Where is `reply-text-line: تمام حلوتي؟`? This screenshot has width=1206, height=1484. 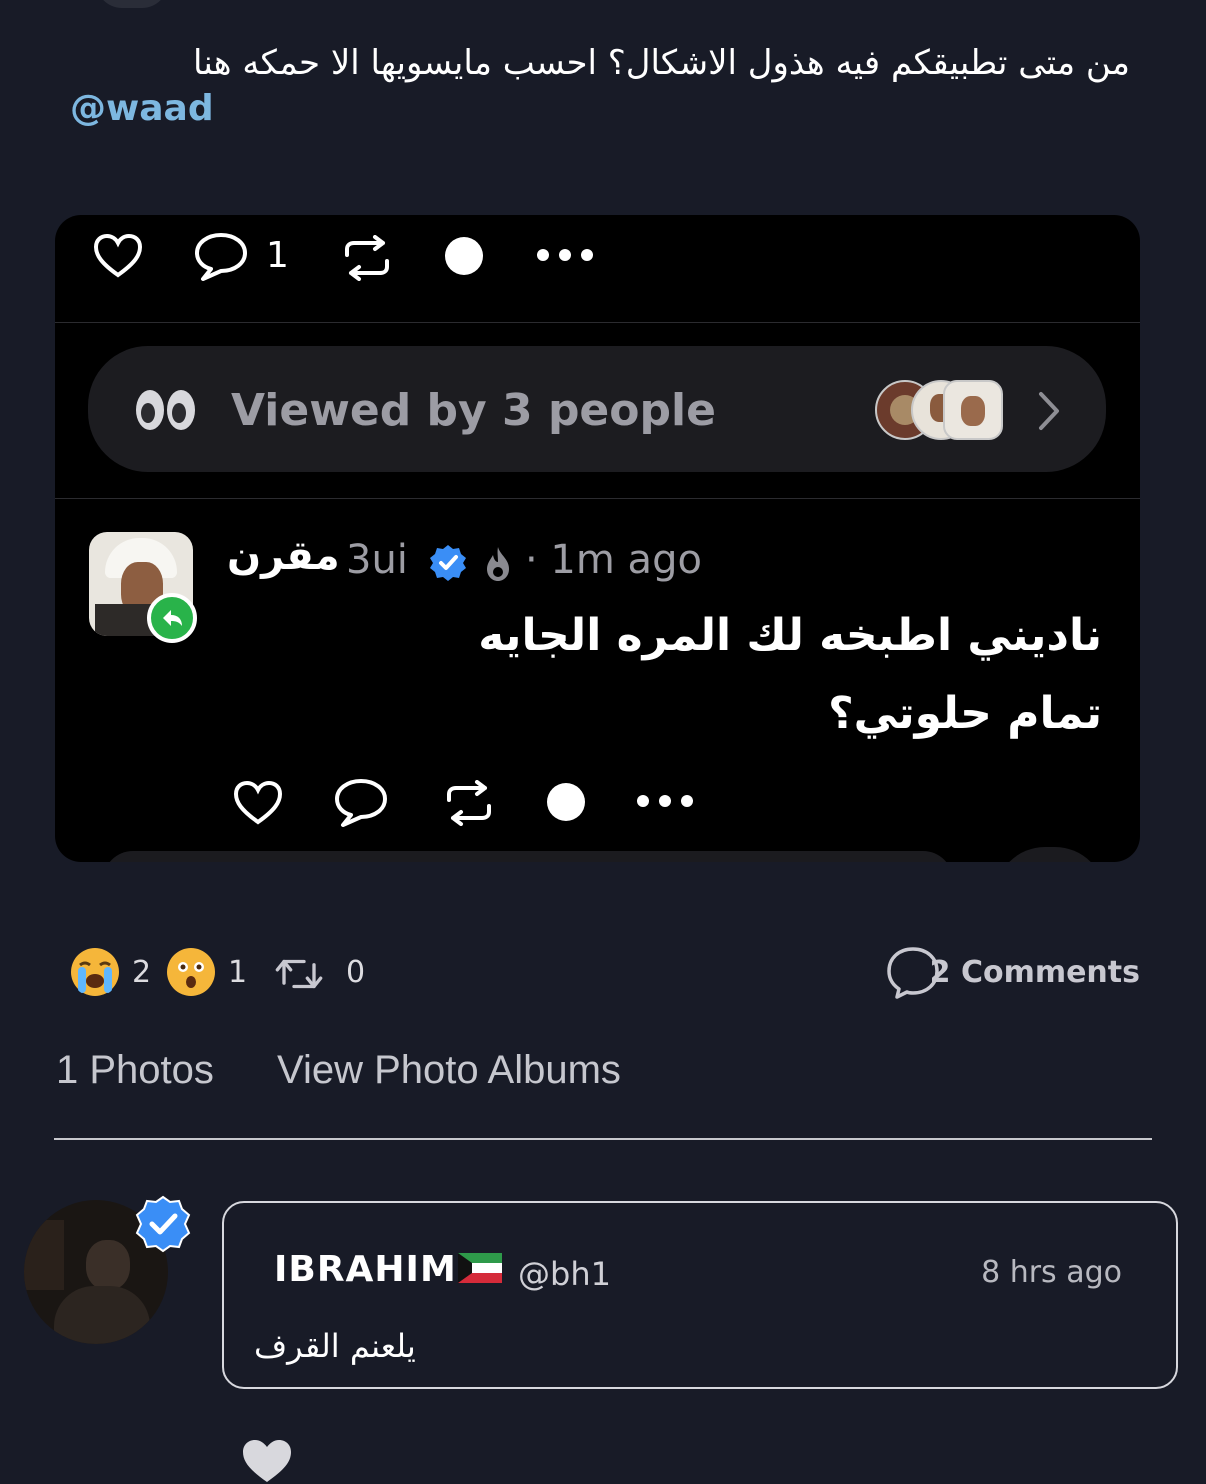 reply-text-line: تمام حلوتي؟ is located at coordinates (965, 713).